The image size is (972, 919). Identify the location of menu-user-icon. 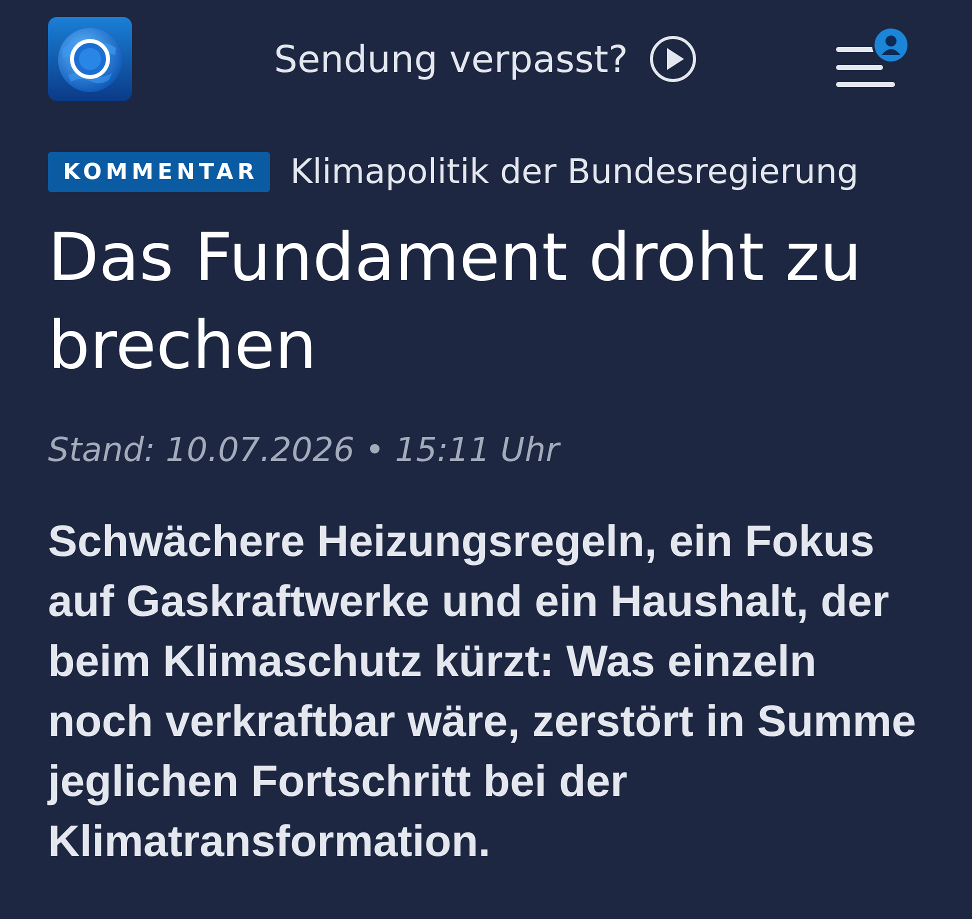
(873, 57).